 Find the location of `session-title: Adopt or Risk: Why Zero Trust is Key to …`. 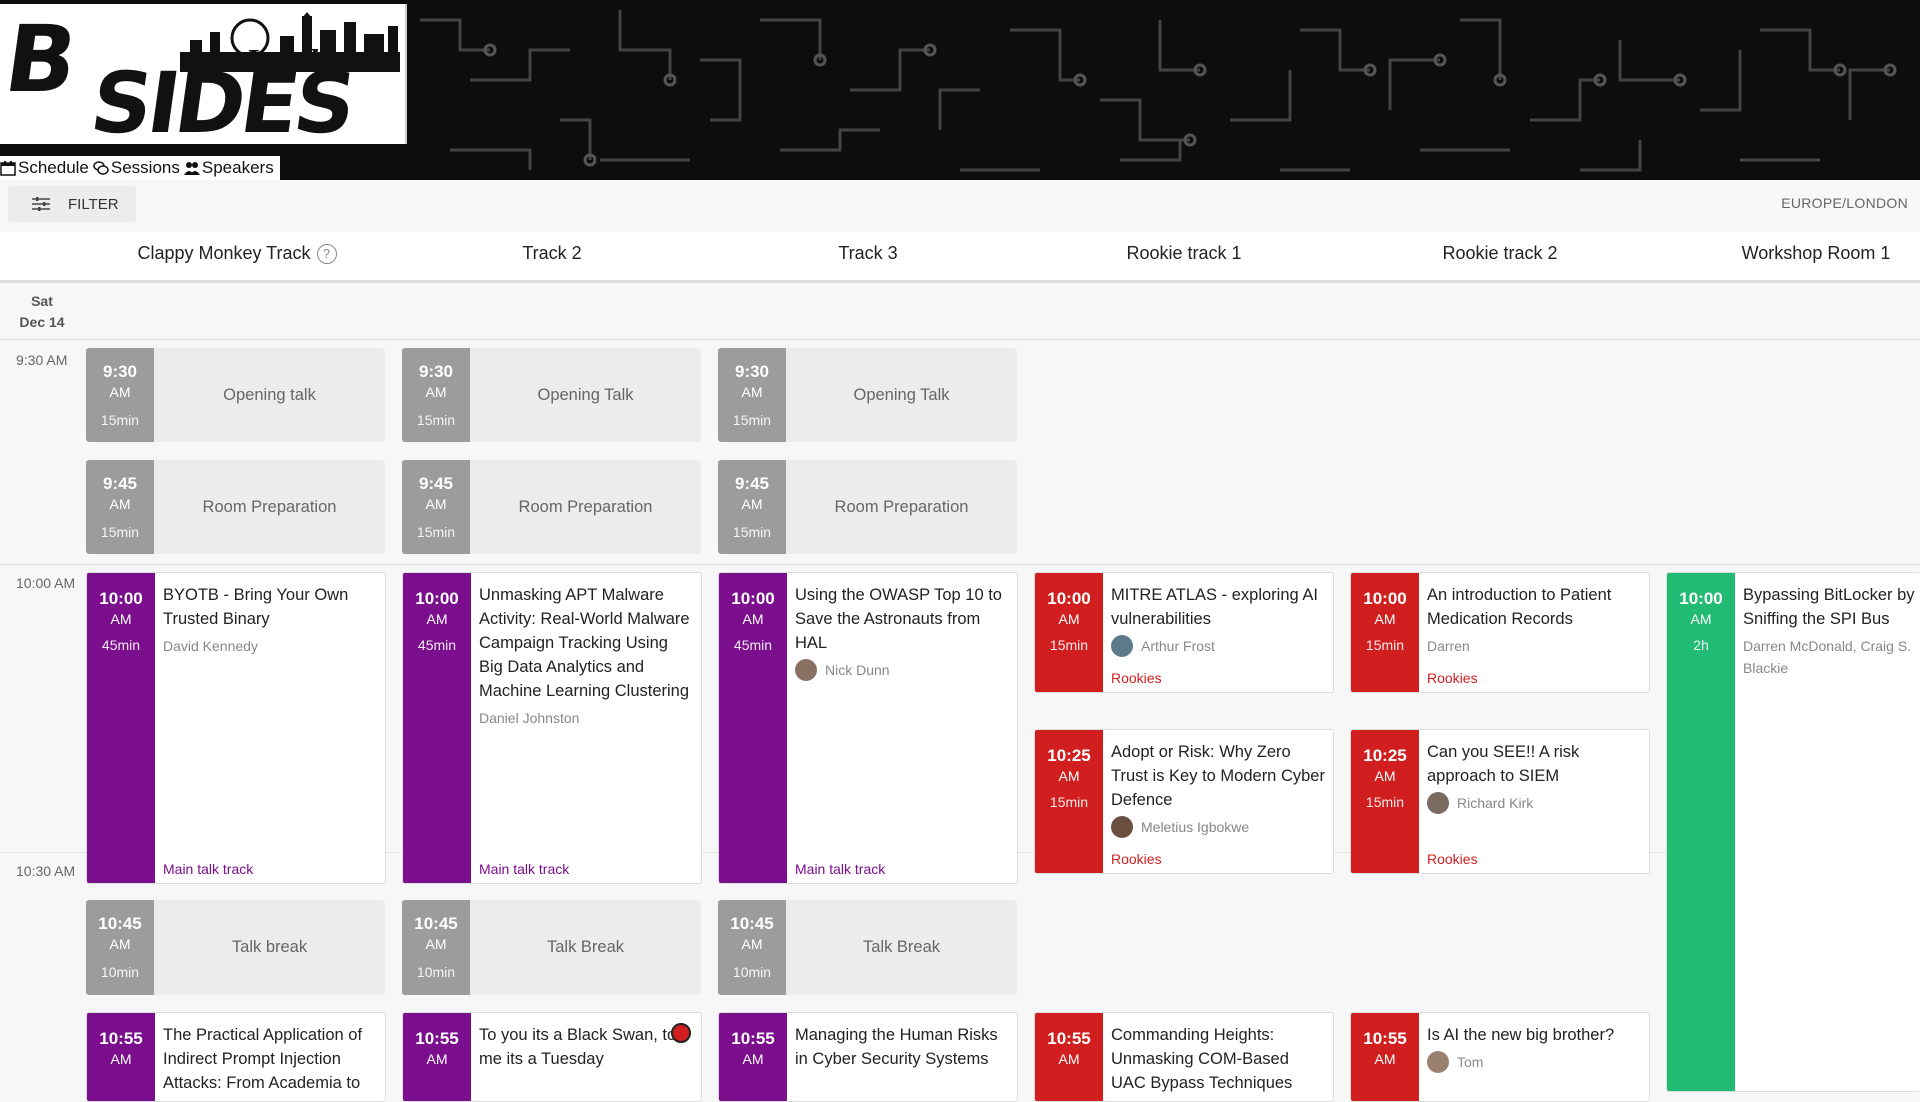

session-title: Adopt or Risk: Why Zero Trust is Key to … is located at coordinates (1218, 776).